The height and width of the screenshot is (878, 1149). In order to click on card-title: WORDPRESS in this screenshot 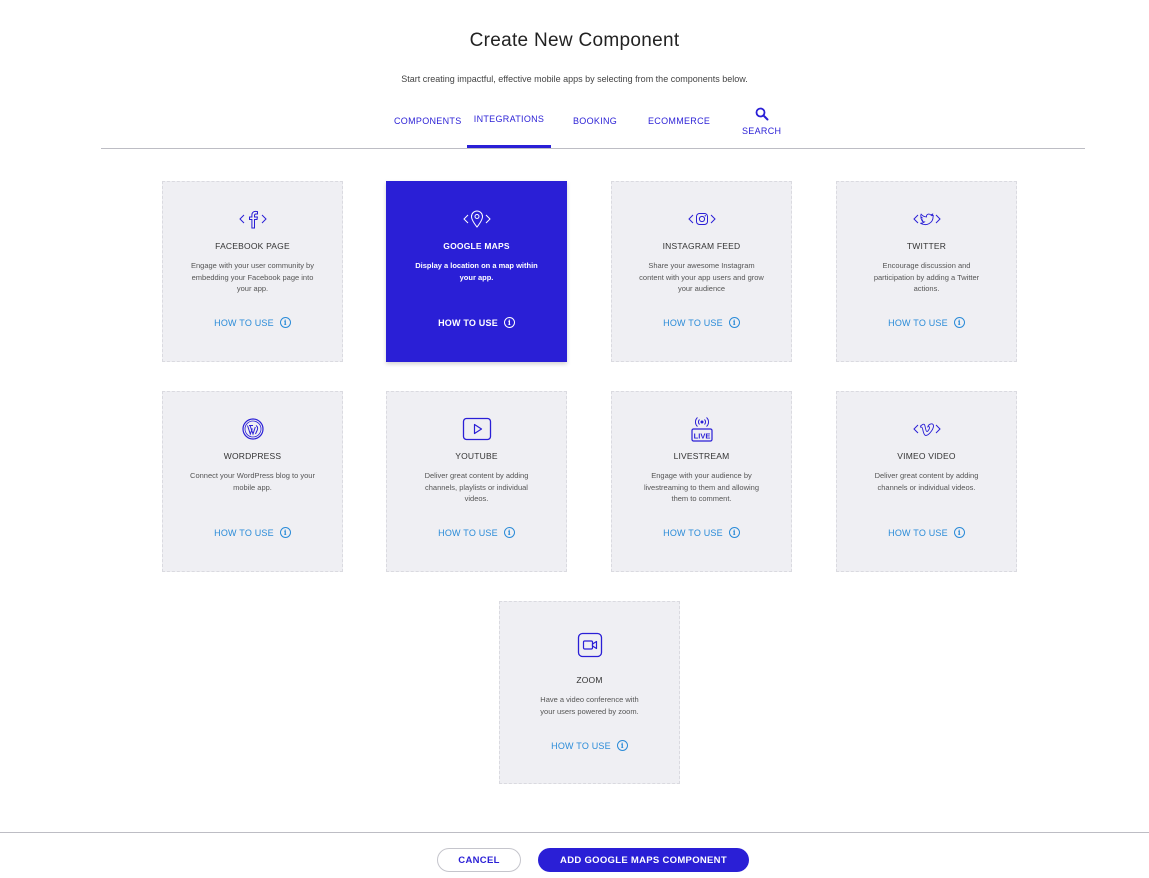, I will do `click(252, 456)`.